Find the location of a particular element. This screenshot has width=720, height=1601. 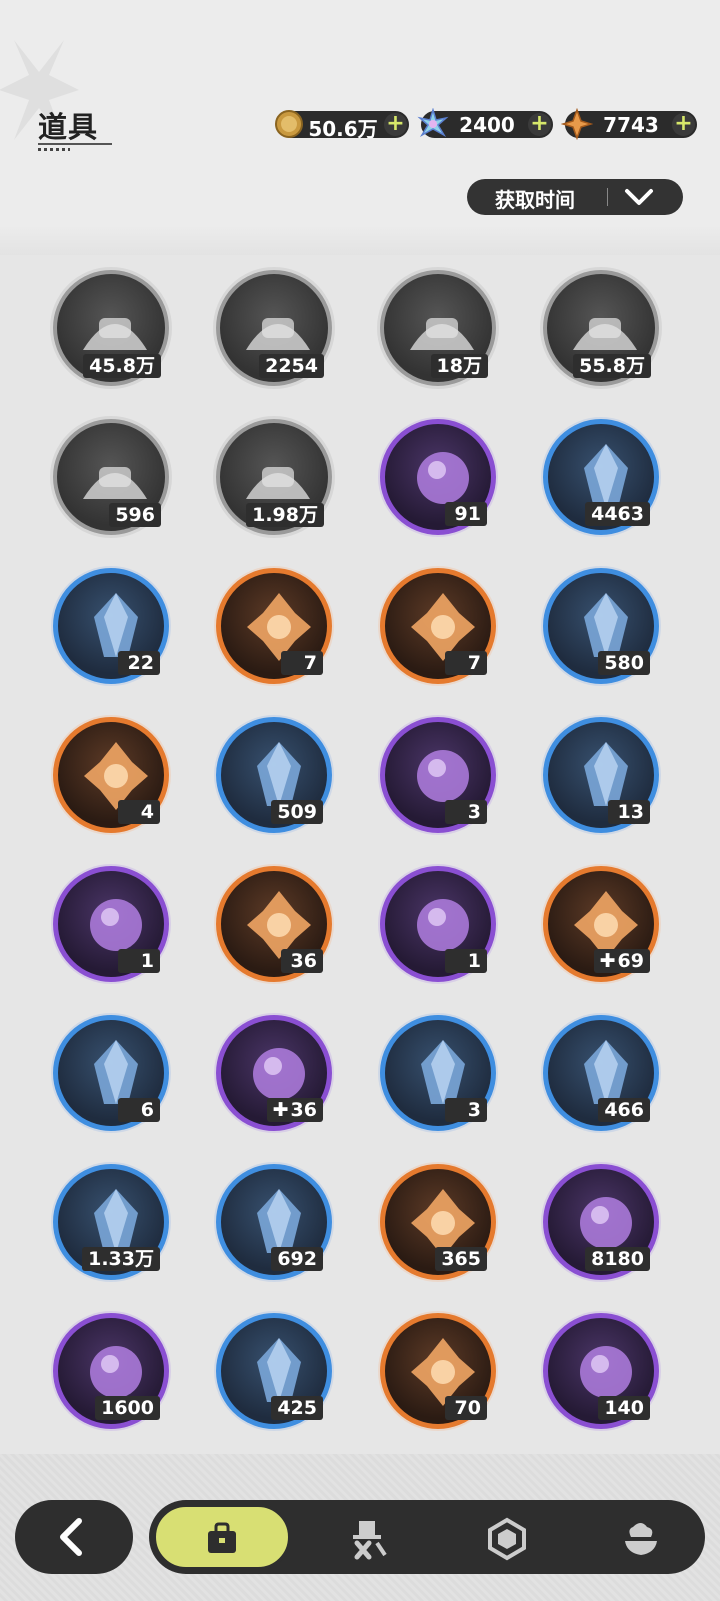

item-slot: 692 is located at coordinates (274, 1222).